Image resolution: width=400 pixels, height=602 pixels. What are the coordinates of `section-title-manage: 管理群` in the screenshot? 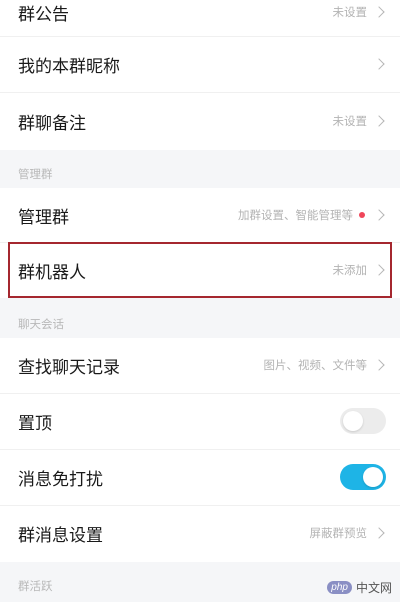 It's located at (35, 174).